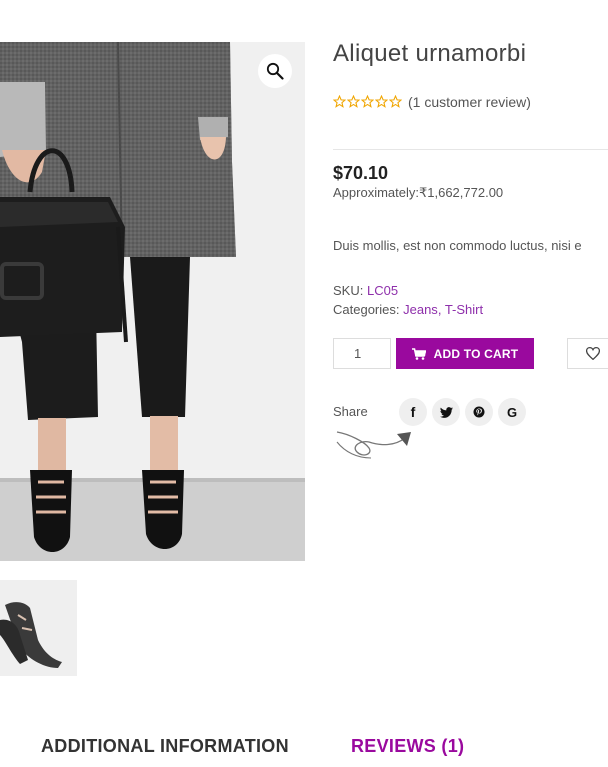 The width and height of the screenshot is (608, 767). I want to click on pinterest-icon, so click(479, 412).